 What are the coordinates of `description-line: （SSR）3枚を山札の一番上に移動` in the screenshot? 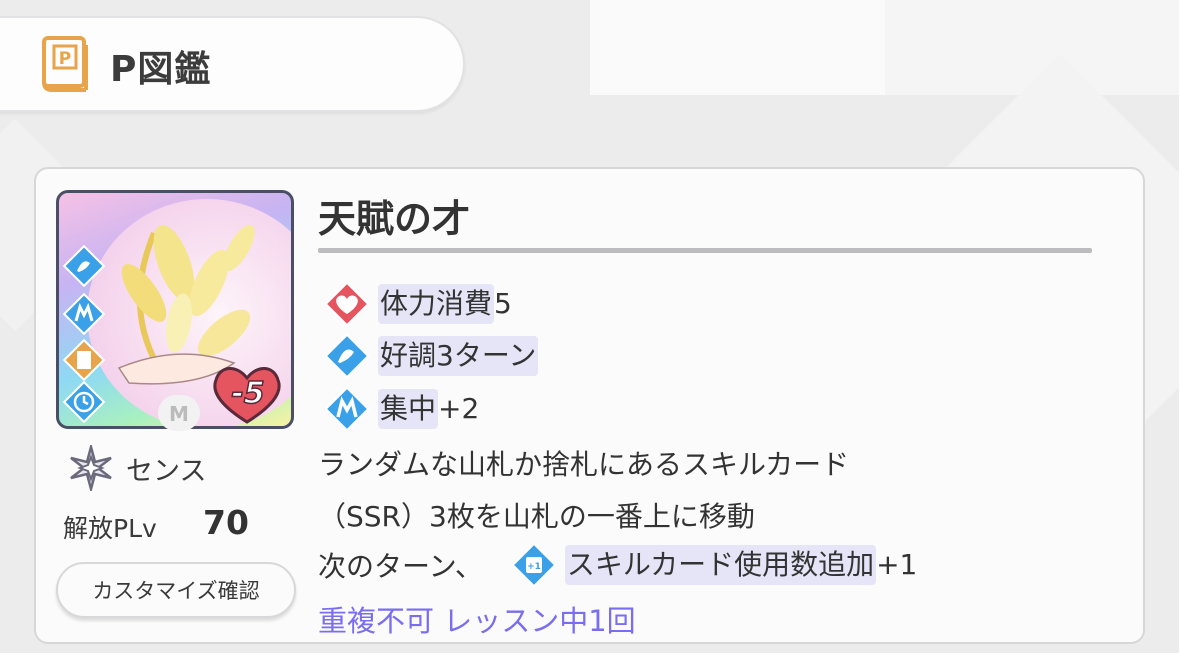 It's located at (536, 516).